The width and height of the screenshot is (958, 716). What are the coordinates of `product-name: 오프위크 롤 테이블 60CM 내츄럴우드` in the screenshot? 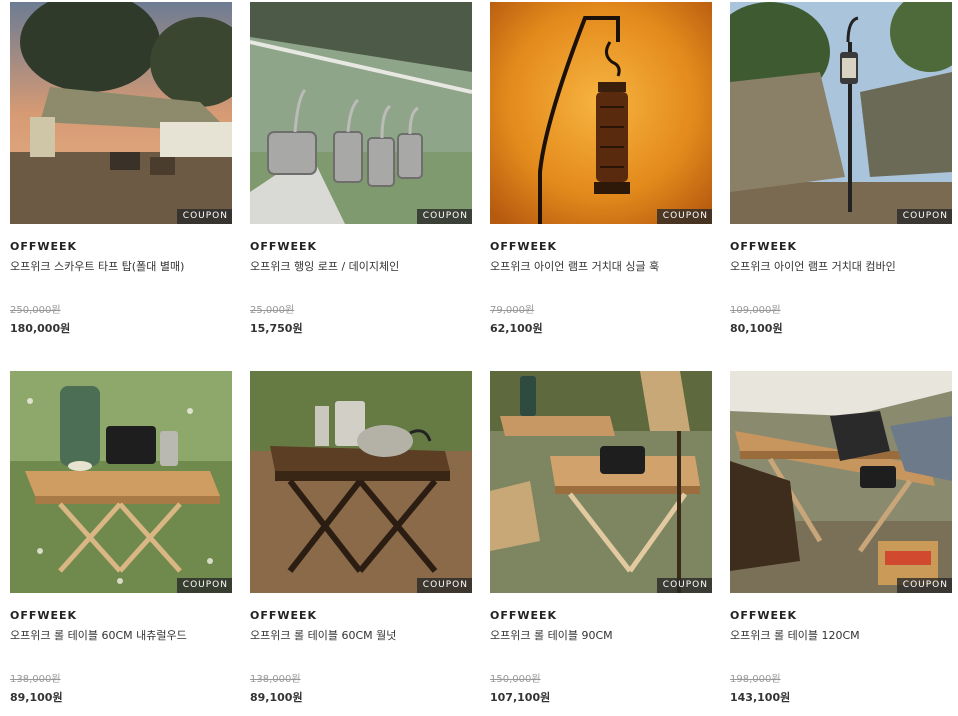 It's located at (98, 635).